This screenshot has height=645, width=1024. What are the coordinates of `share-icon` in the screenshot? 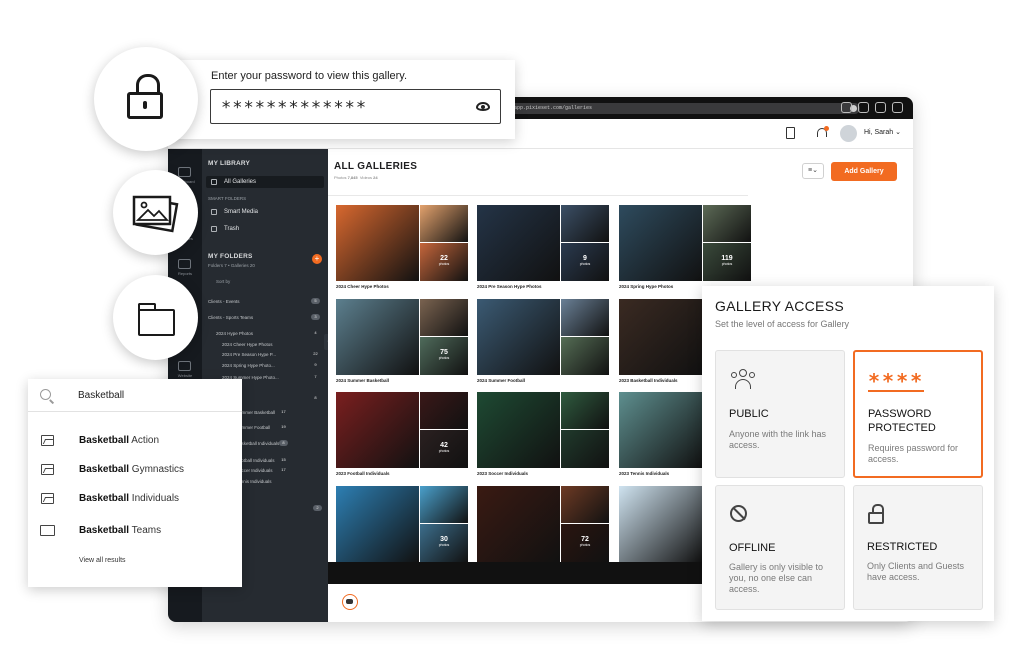 It's located at (863, 107).